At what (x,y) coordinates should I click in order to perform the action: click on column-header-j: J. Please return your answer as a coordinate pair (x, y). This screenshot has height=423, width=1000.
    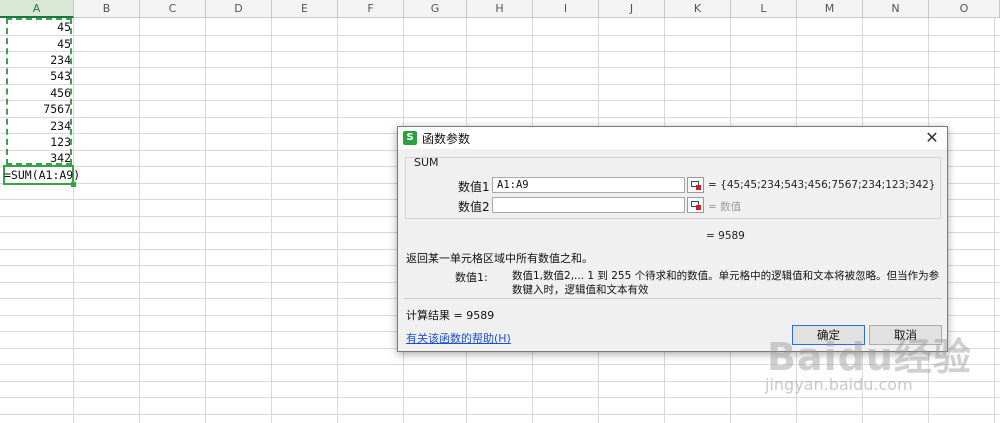
    Looking at the image, I should click on (632, 9).